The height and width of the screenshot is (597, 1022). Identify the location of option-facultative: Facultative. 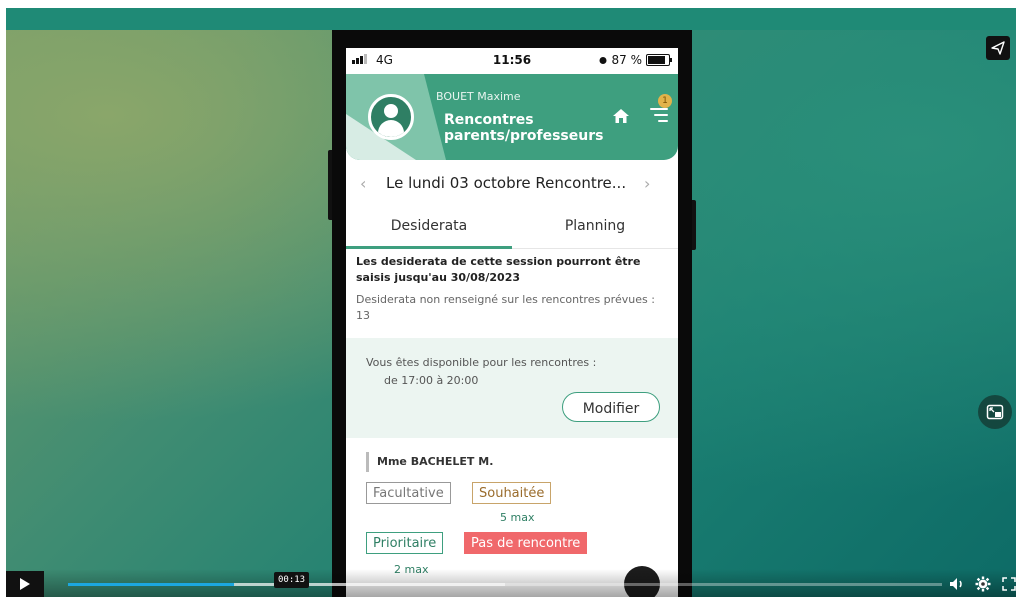
(408, 493).